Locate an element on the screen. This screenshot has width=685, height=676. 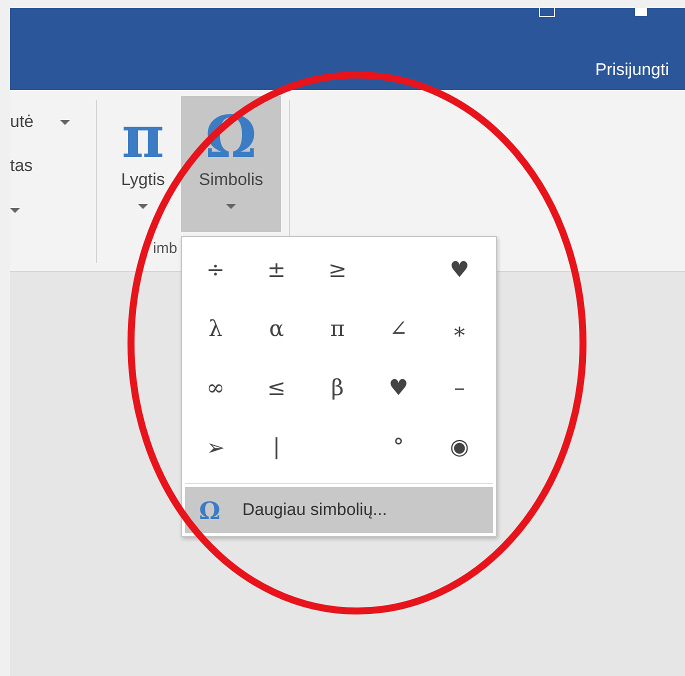
symbol-cell: π is located at coordinates (337, 329).